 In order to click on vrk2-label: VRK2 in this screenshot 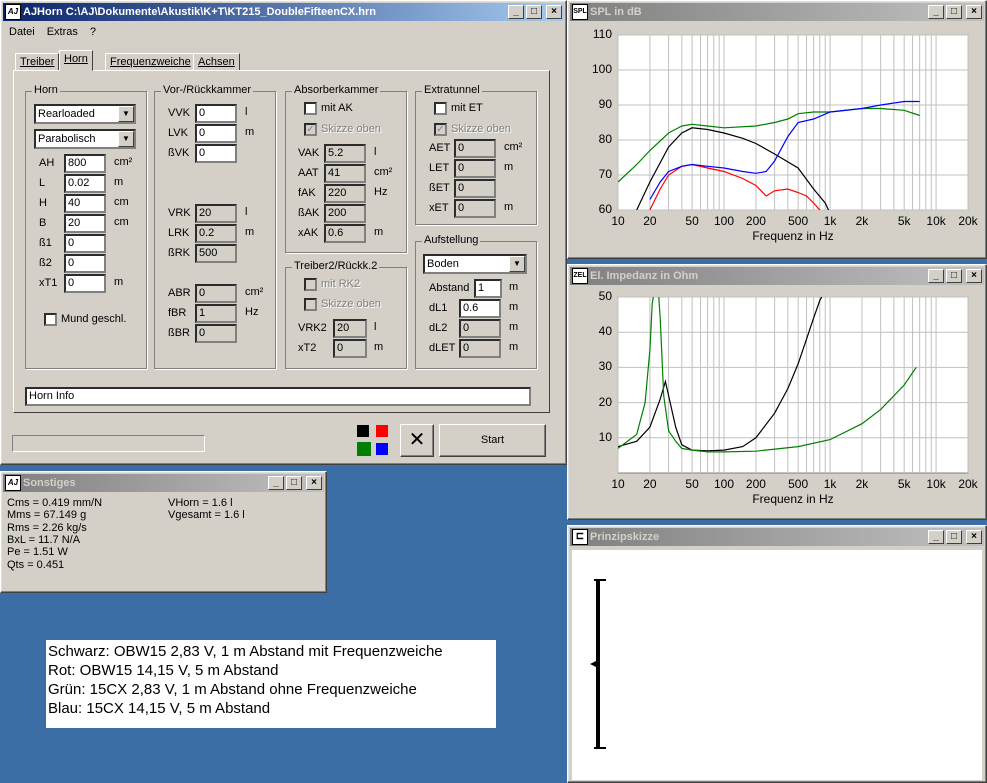, I will do `click(312, 328)`.